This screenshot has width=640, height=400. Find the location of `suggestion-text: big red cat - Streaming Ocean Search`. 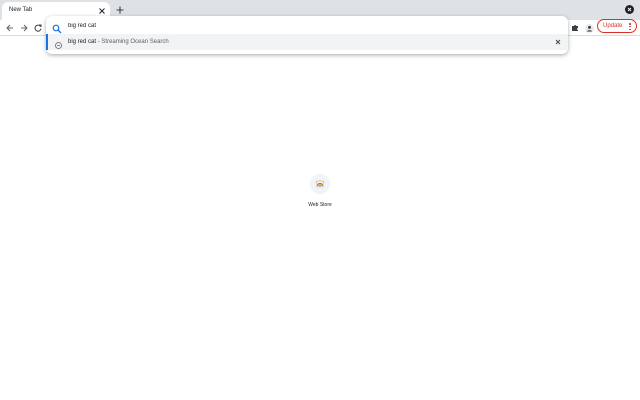

suggestion-text: big red cat - Streaming Ocean Search is located at coordinates (118, 42).